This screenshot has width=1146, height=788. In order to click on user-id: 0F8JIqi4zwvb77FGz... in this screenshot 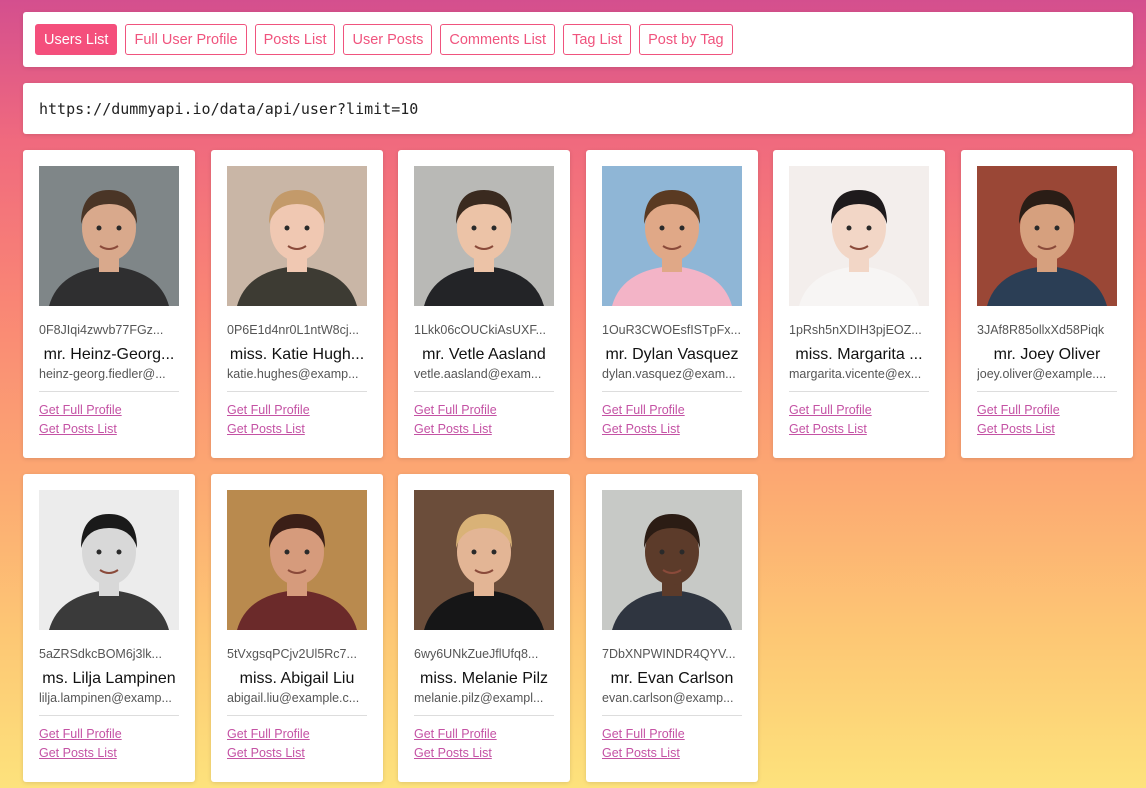, I will do `click(101, 330)`.